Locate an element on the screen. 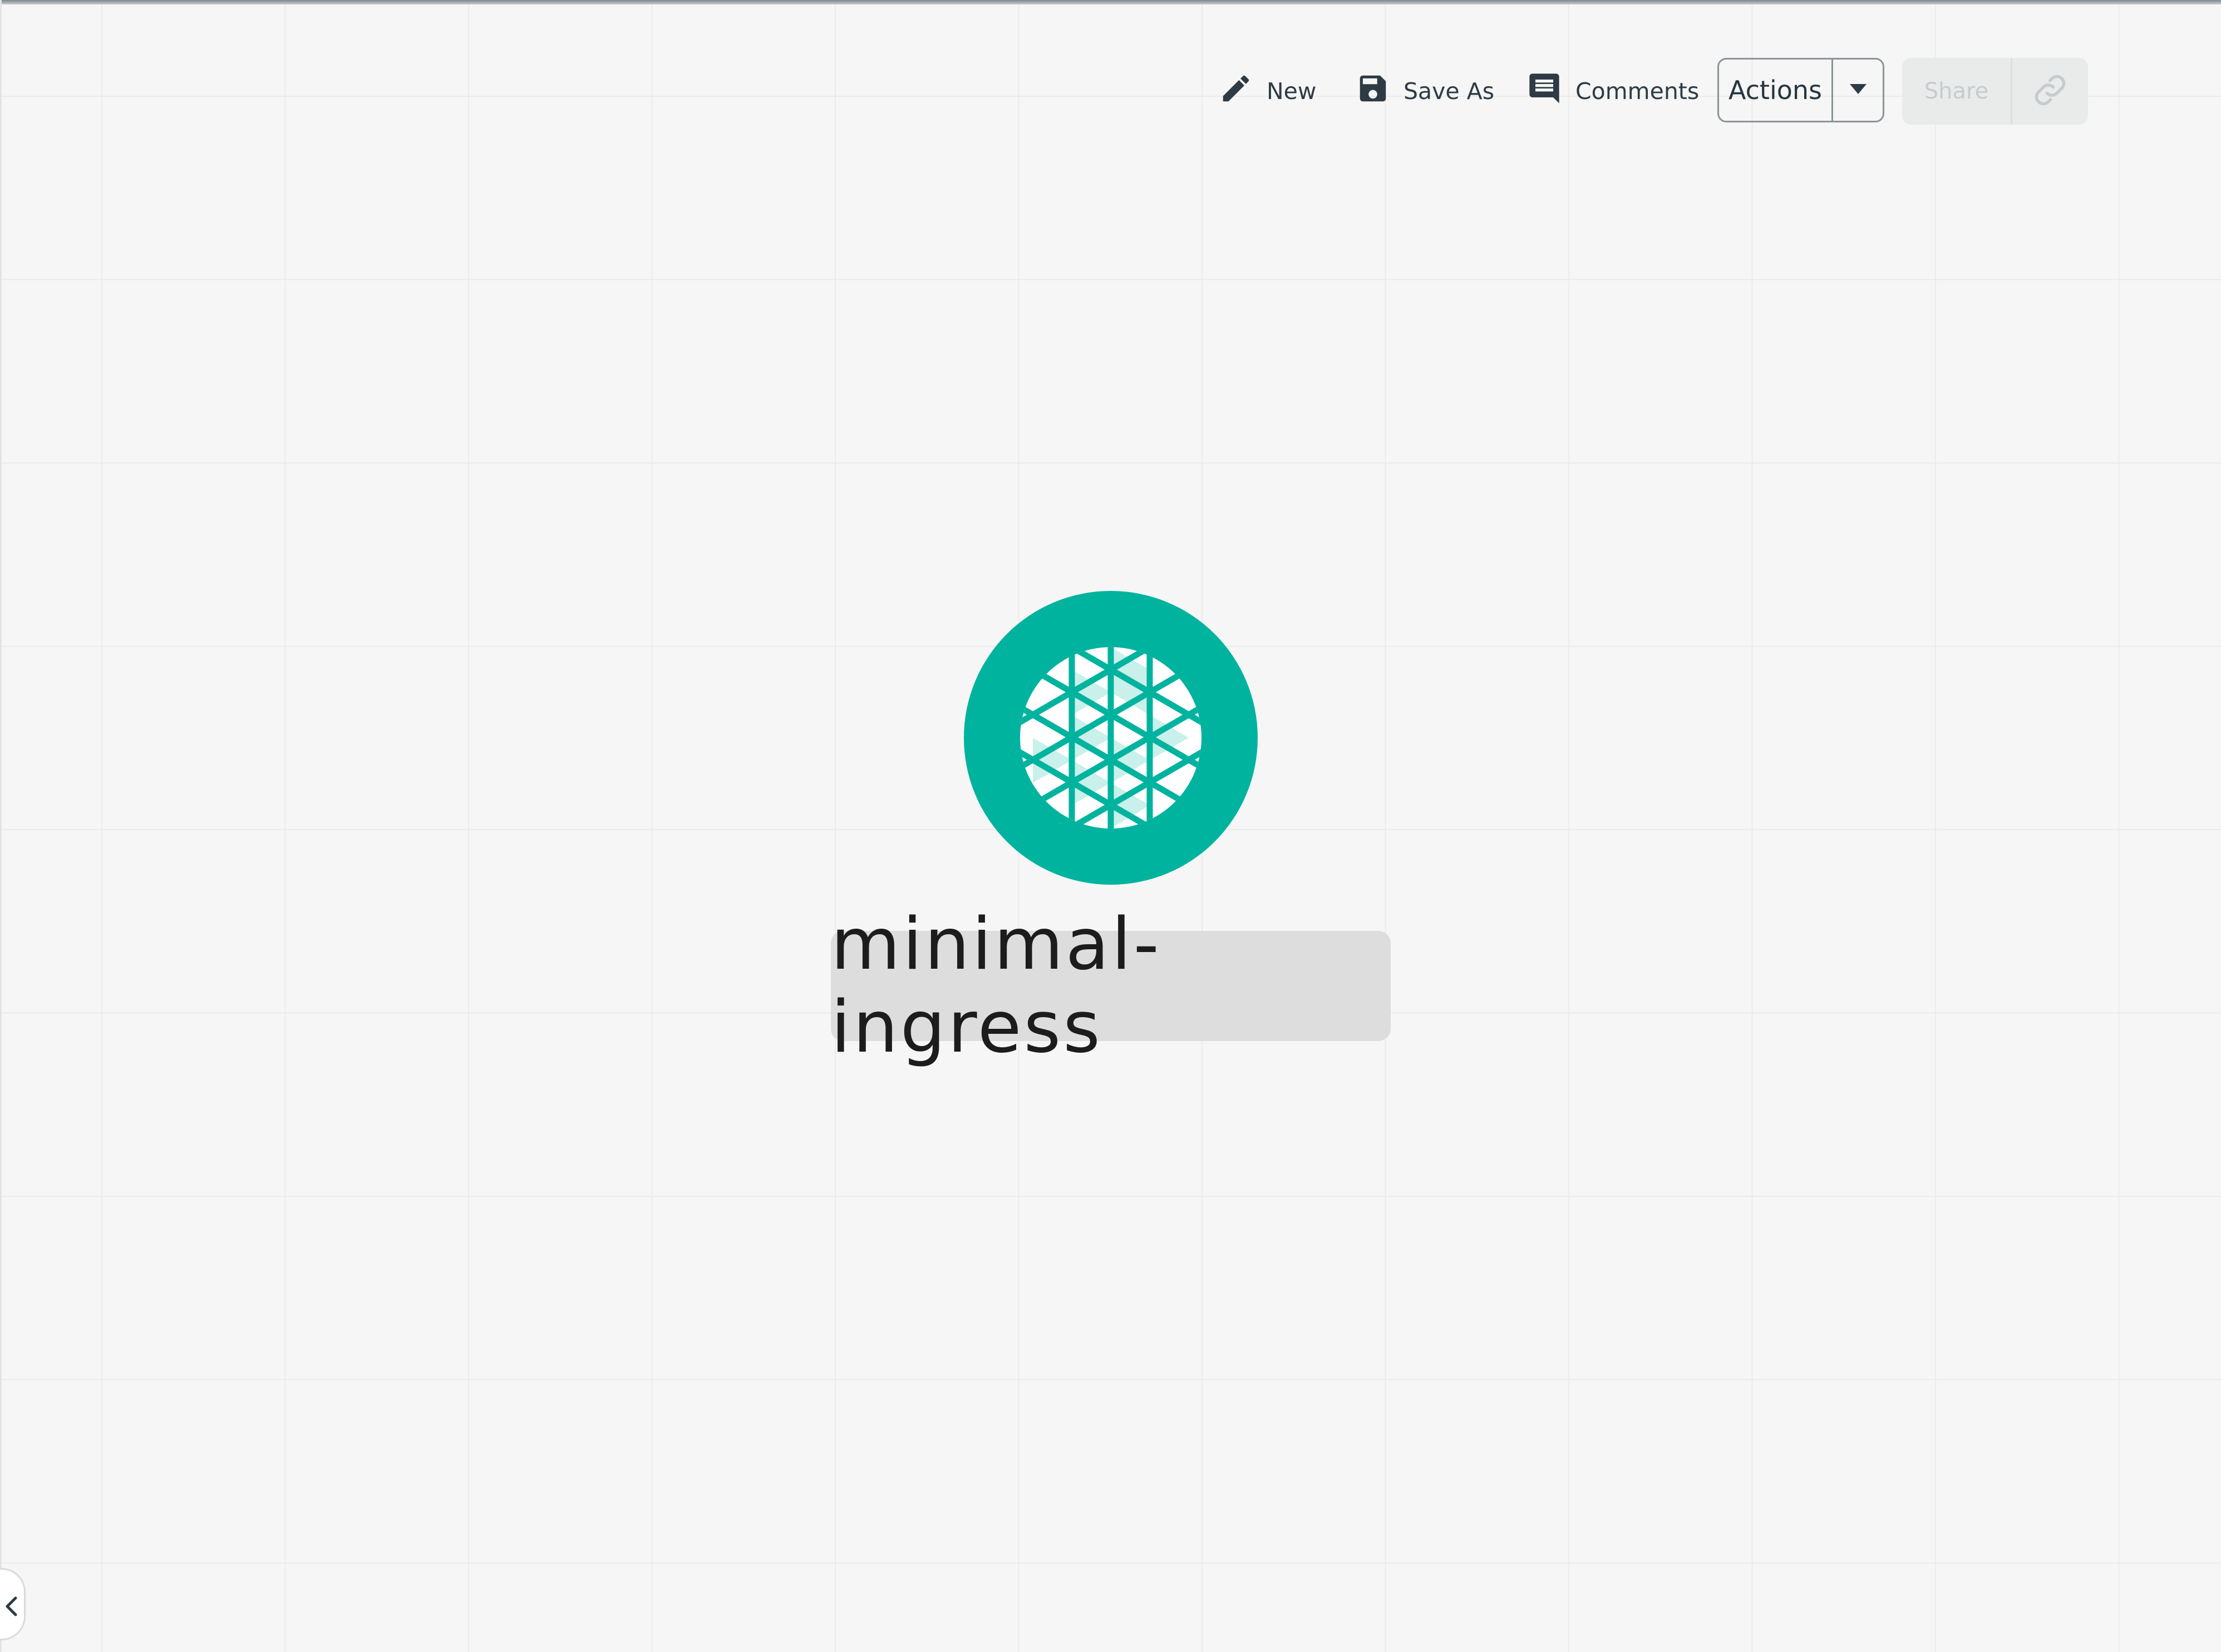  actions-split-button: Actions is located at coordinates (1800, 90).